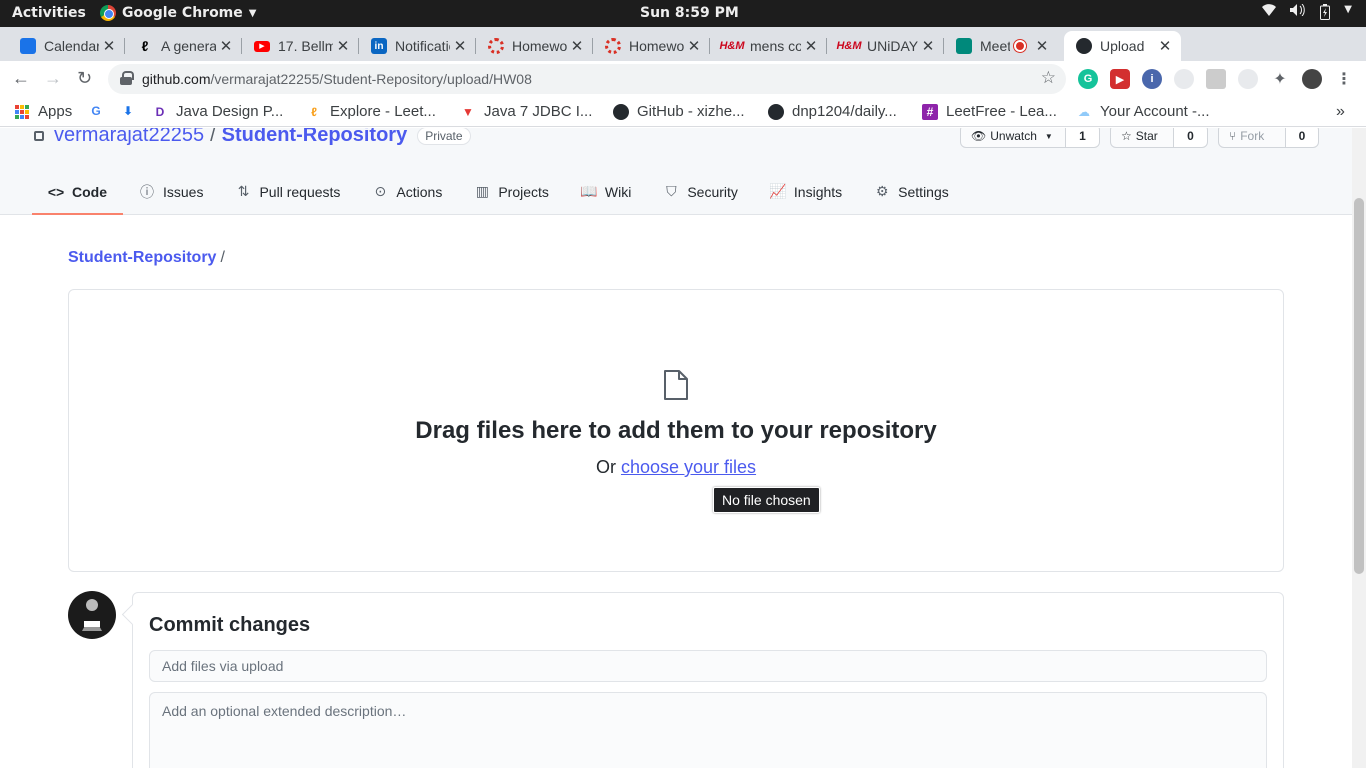 This screenshot has width=1366, height=768. What do you see at coordinates (39, 135) in the screenshot?
I see `repo-lock-icon` at bounding box center [39, 135].